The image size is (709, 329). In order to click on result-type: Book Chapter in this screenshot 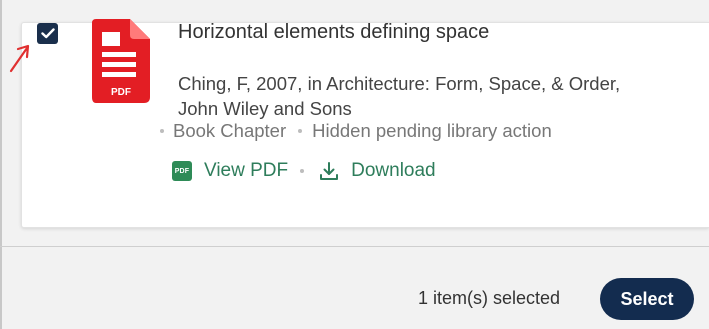, I will do `click(230, 130)`.